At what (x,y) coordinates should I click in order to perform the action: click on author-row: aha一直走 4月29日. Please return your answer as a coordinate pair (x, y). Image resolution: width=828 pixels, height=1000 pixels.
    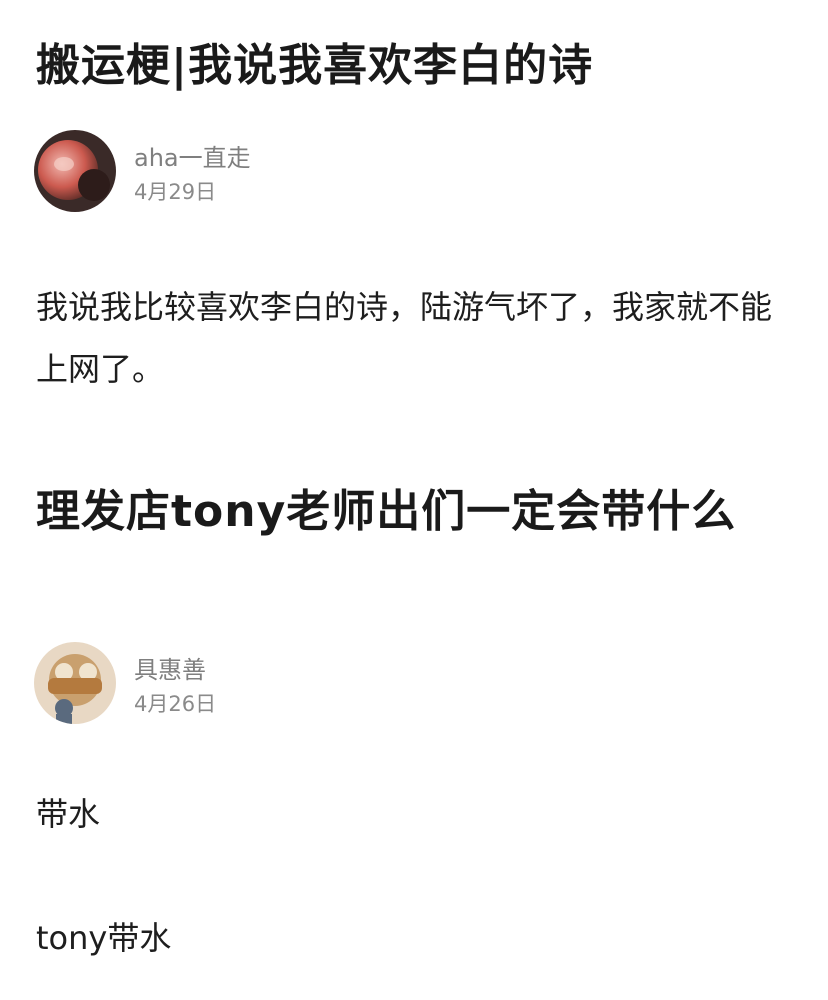
    Looking at the image, I should click on (284, 172).